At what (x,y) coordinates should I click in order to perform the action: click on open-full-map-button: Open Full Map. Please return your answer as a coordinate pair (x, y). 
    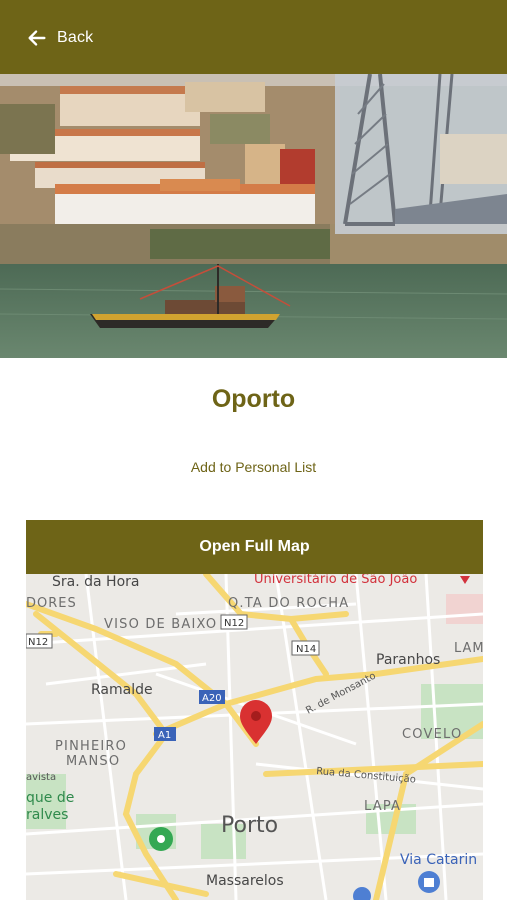
    Looking at the image, I should click on (254, 547).